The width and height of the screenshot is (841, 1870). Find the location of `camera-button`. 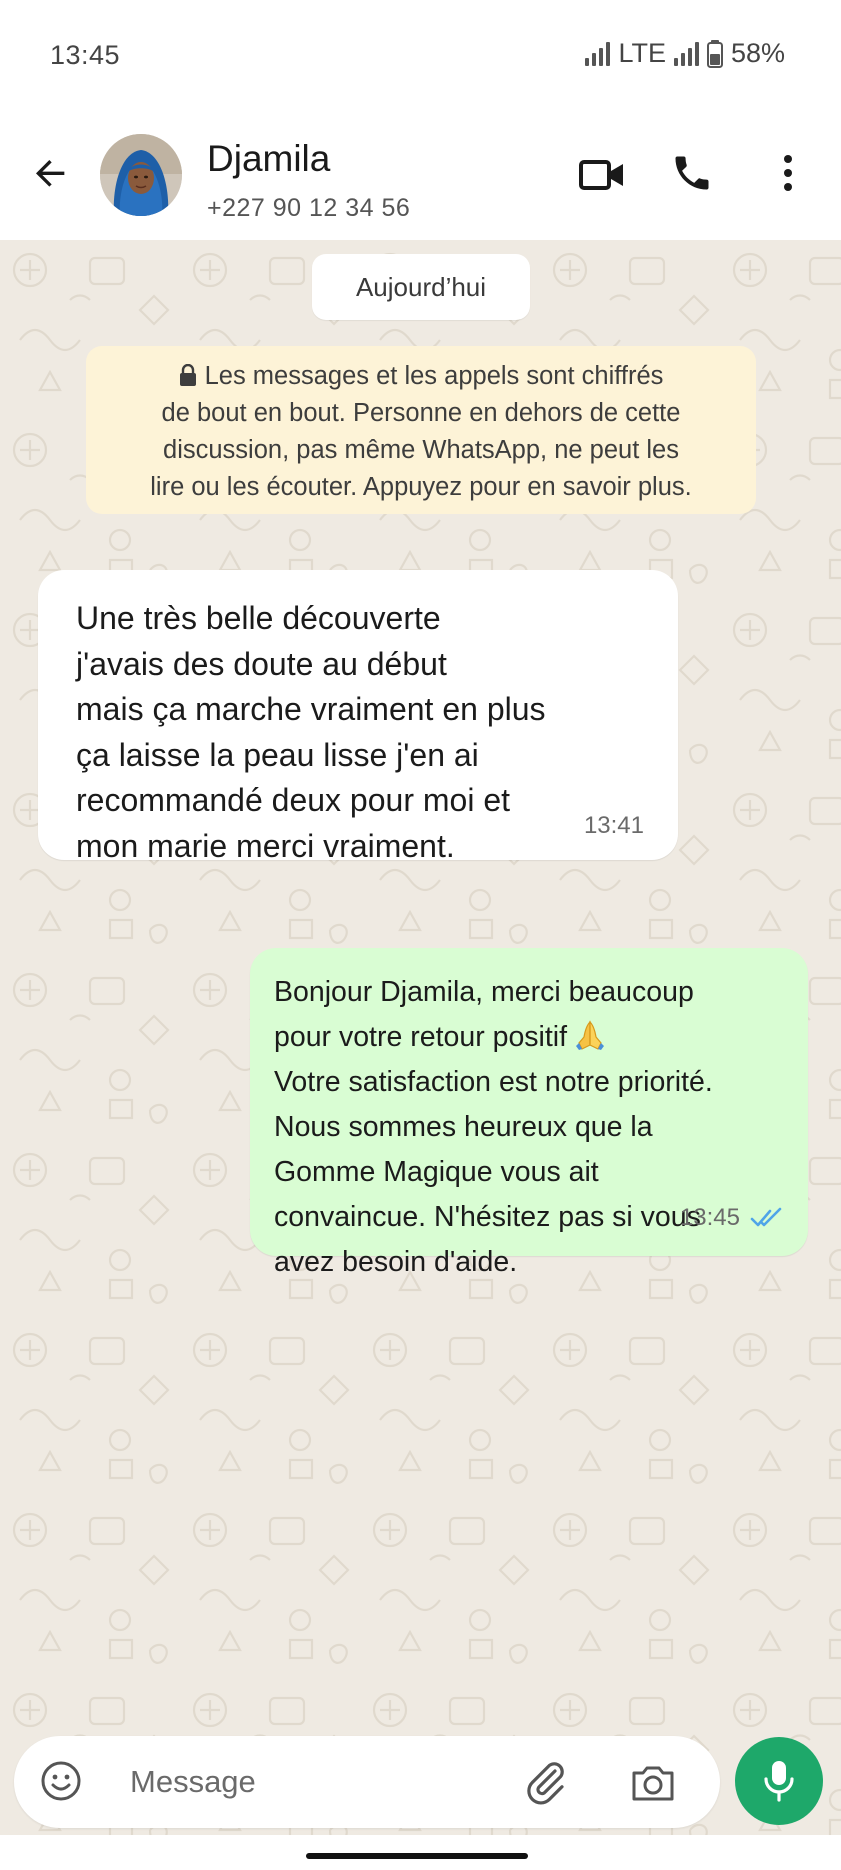

camera-button is located at coordinates (653, 1783).